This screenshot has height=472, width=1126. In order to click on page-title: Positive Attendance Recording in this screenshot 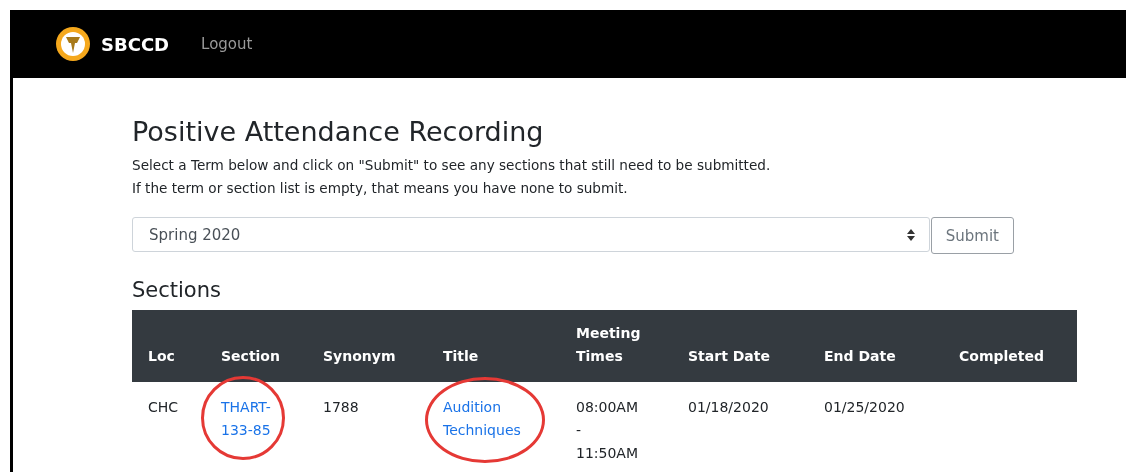, I will do `click(338, 132)`.